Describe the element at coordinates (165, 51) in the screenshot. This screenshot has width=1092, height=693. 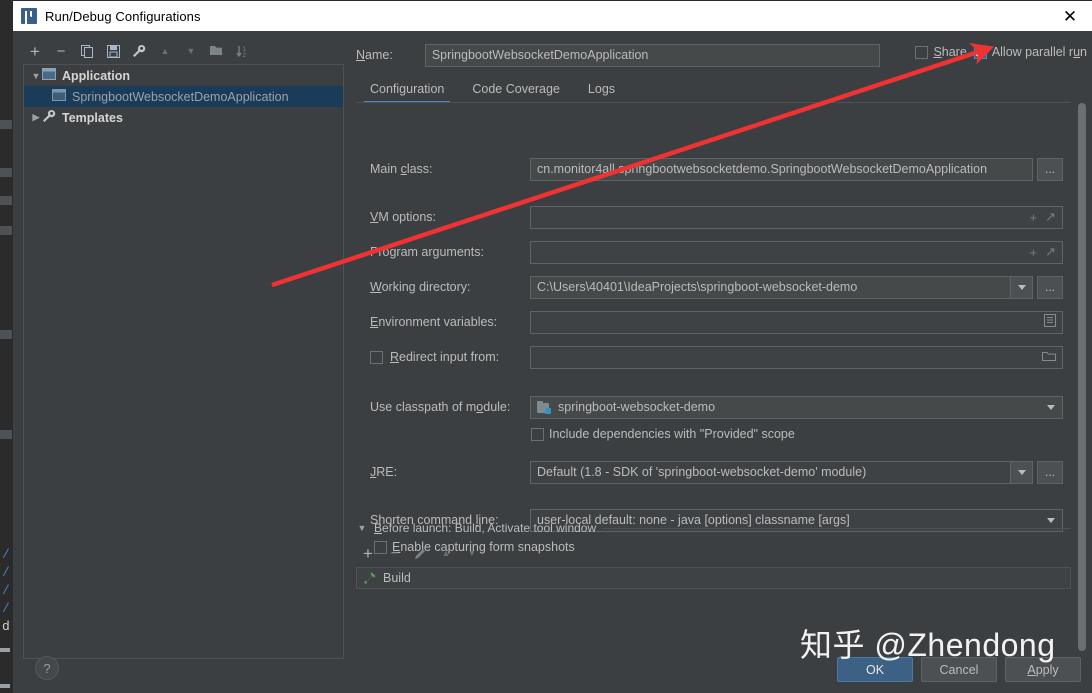
I see `move-up-button: ▲` at that location.